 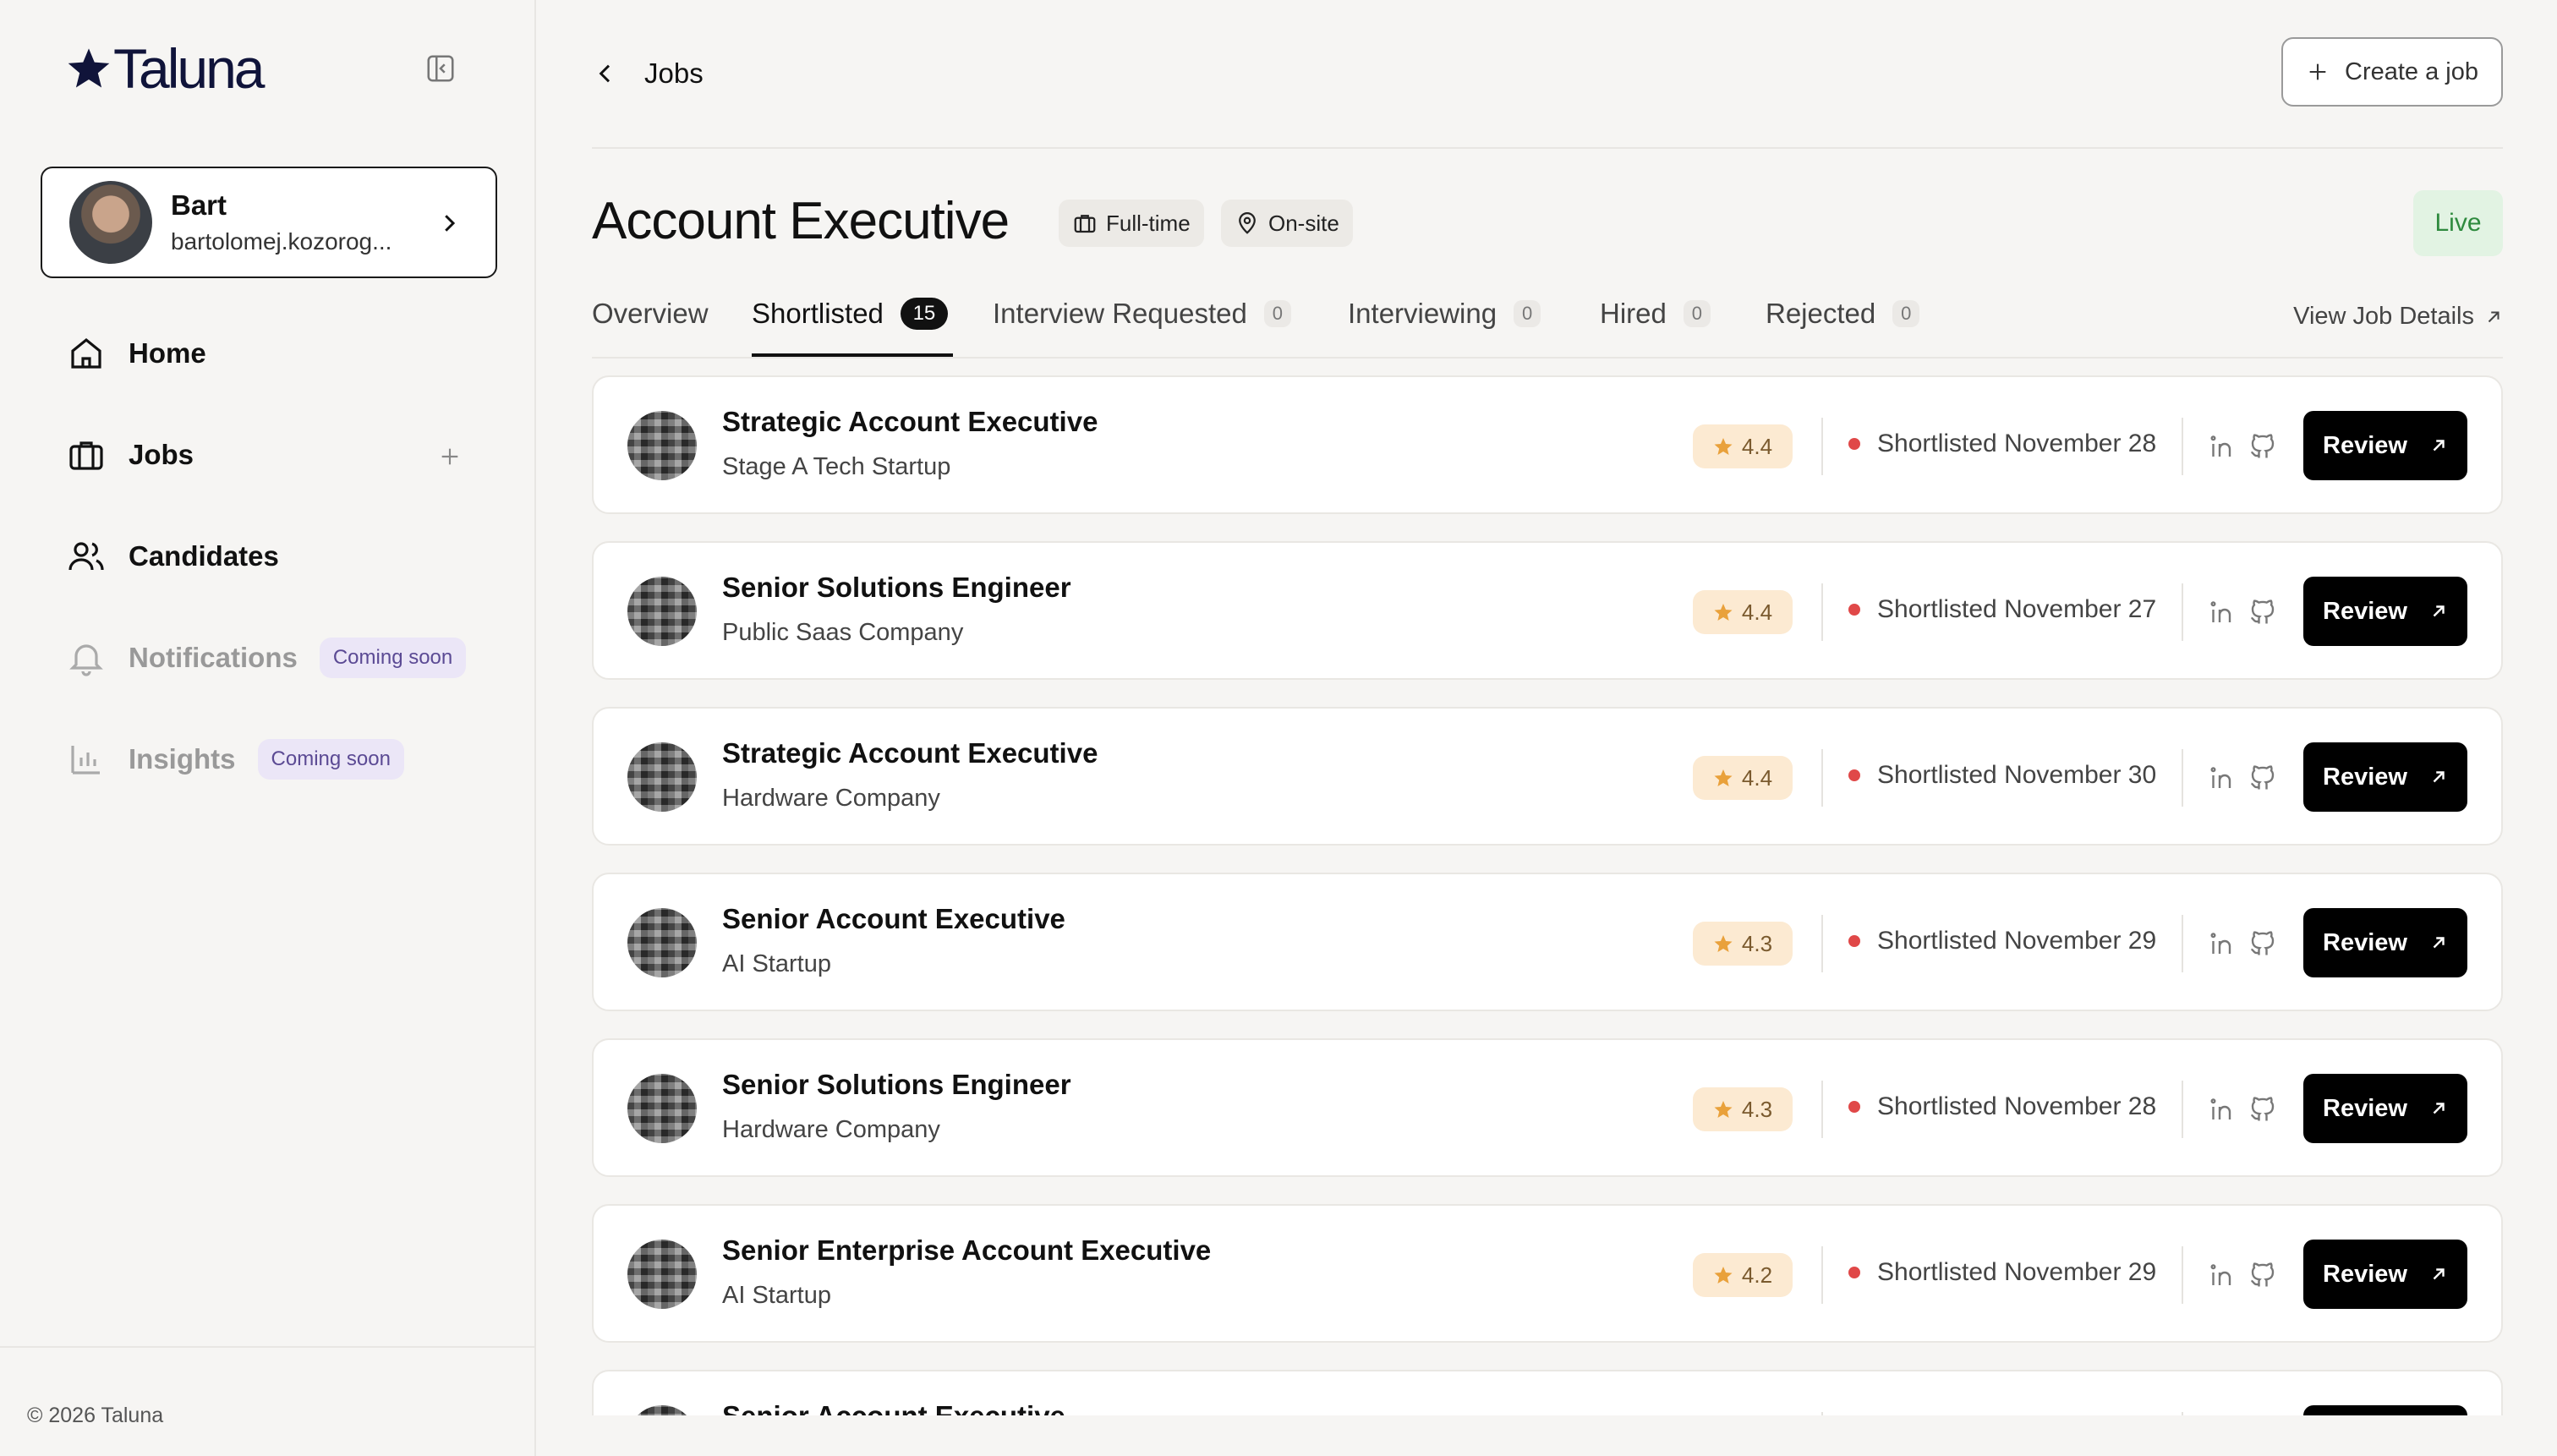 I want to click on copyright: © 2026 Taluna, so click(x=95, y=1416).